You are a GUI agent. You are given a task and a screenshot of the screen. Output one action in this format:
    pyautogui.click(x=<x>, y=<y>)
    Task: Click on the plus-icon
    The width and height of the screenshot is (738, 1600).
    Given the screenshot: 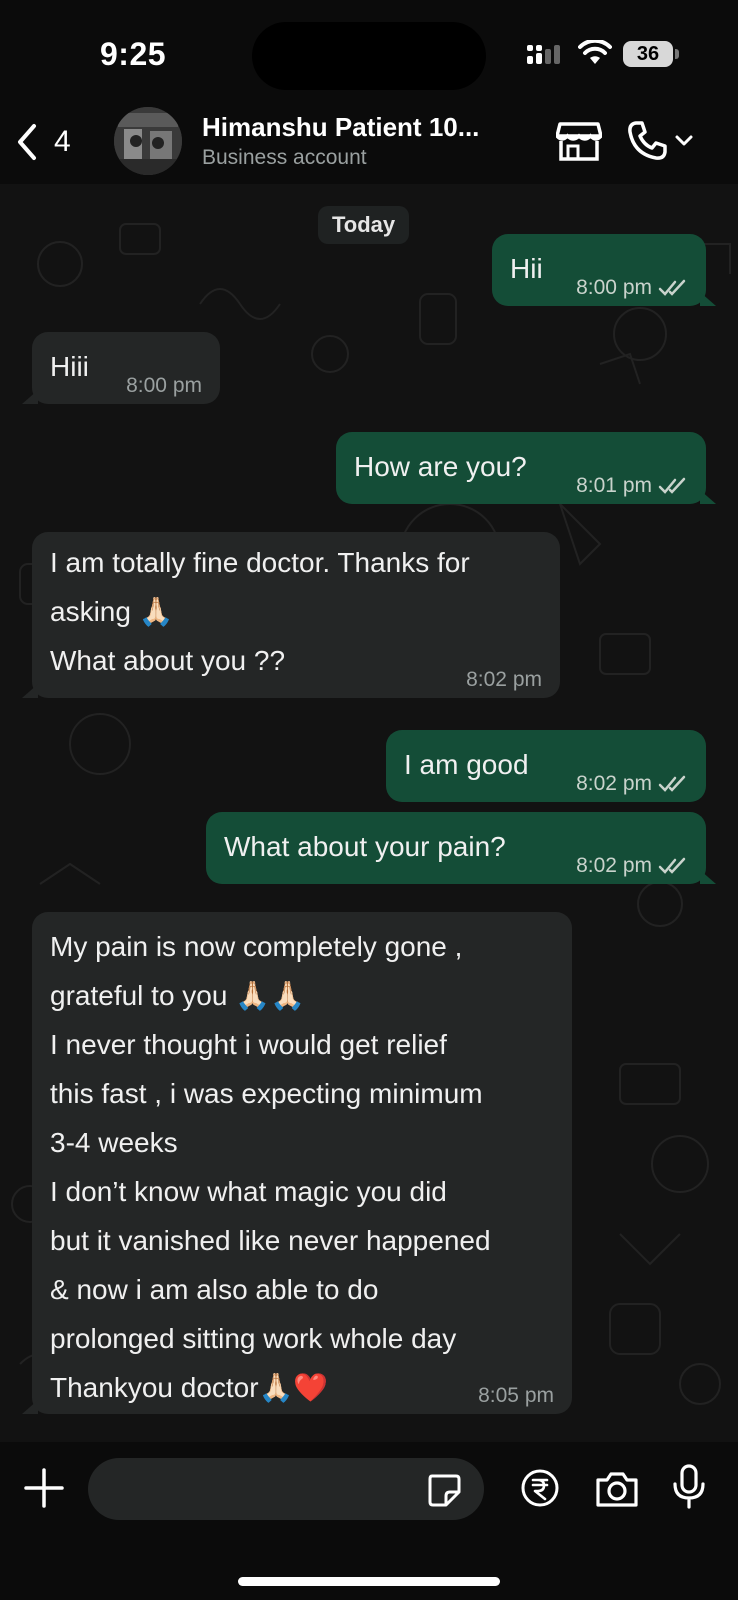 What is the action you would take?
    pyautogui.click(x=44, y=1488)
    